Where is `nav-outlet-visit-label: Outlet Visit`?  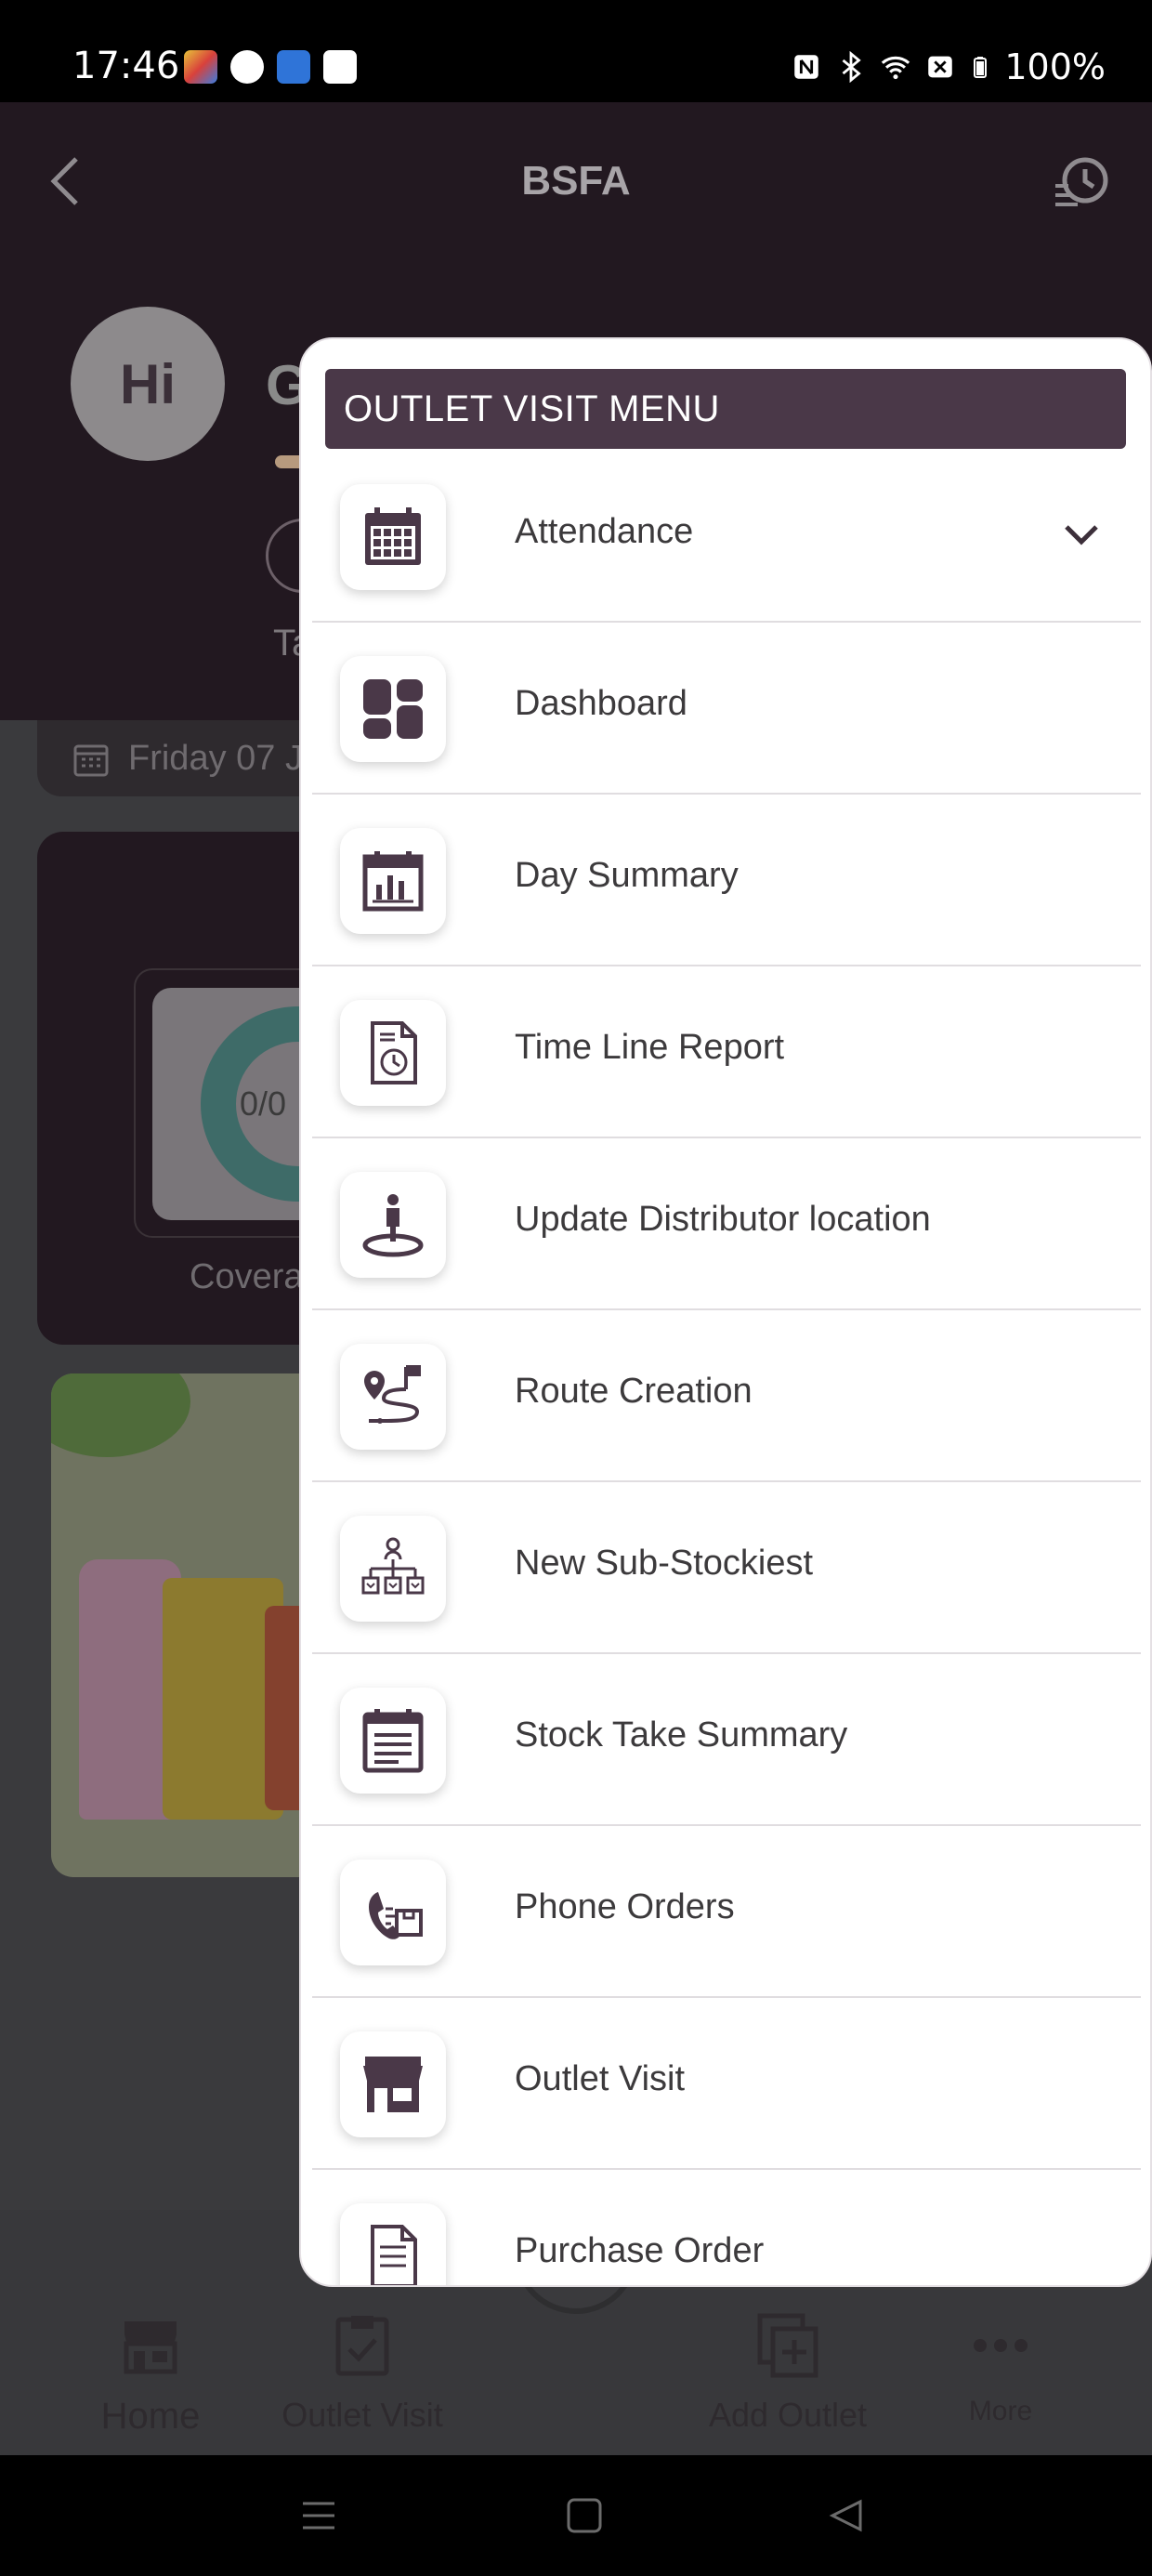
nav-outlet-visit-label: Outlet Visit is located at coordinates (362, 2415).